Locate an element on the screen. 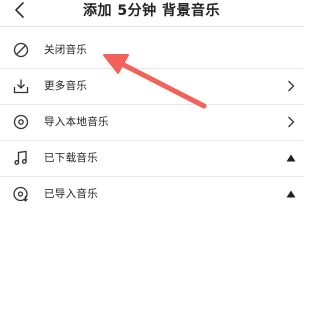  menu-item-downloaded-music: 已下载音乐 is located at coordinates (151, 159).